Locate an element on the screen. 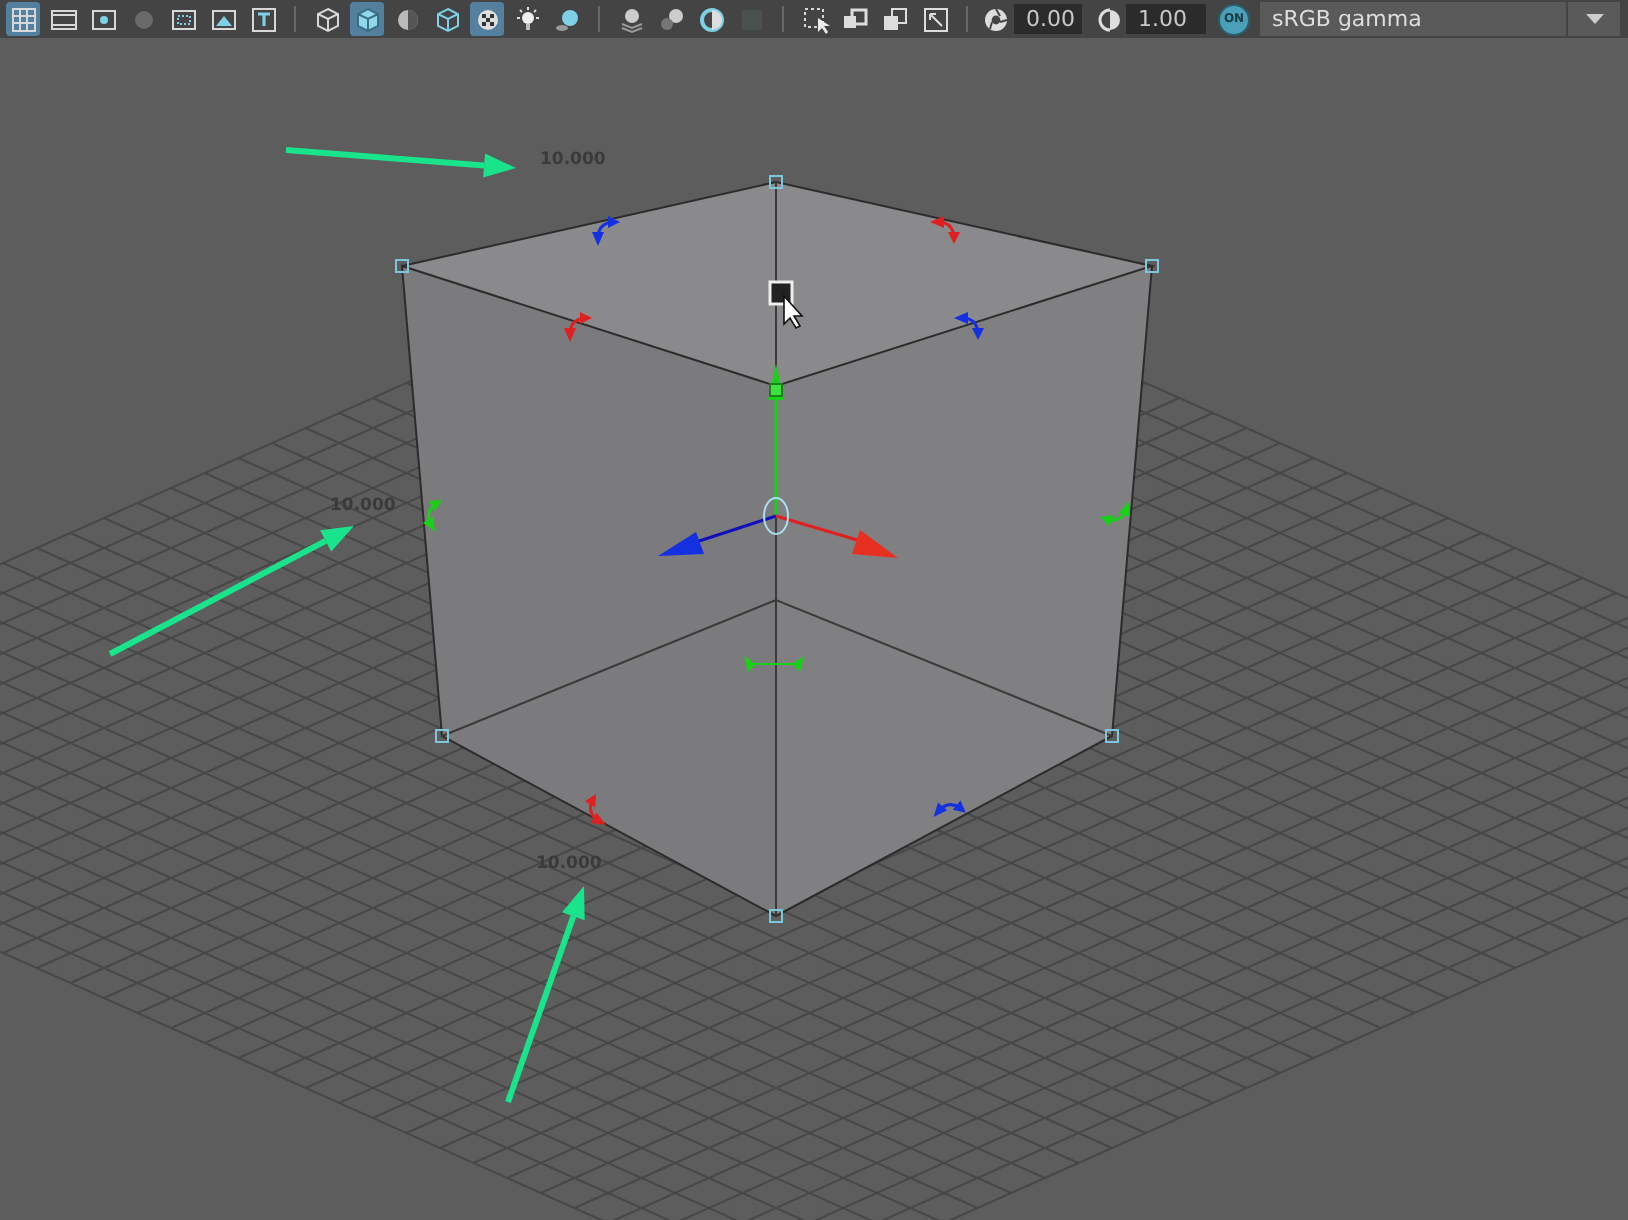 The width and height of the screenshot is (1628, 1220). aperture-icon is located at coordinates (996, 19).